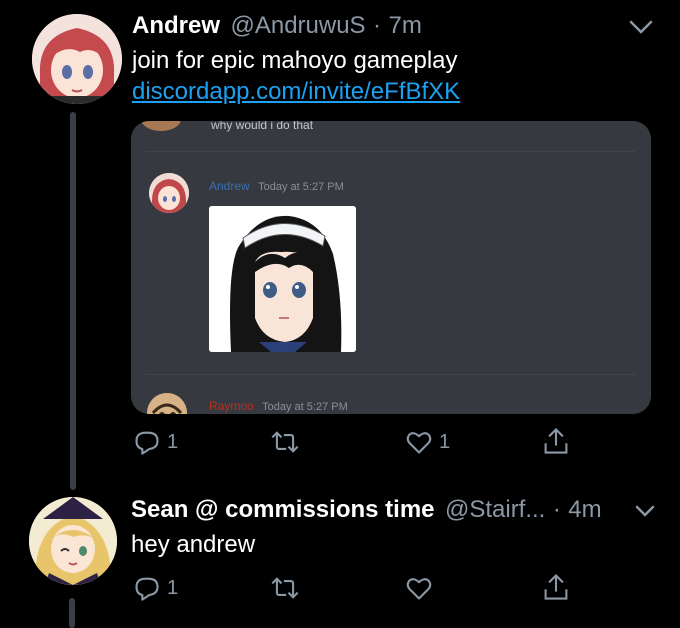 This screenshot has height=628, width=680. I want to click on tweet-link: discordapp.com/invite/eFfBfXK, so click(296, 92).